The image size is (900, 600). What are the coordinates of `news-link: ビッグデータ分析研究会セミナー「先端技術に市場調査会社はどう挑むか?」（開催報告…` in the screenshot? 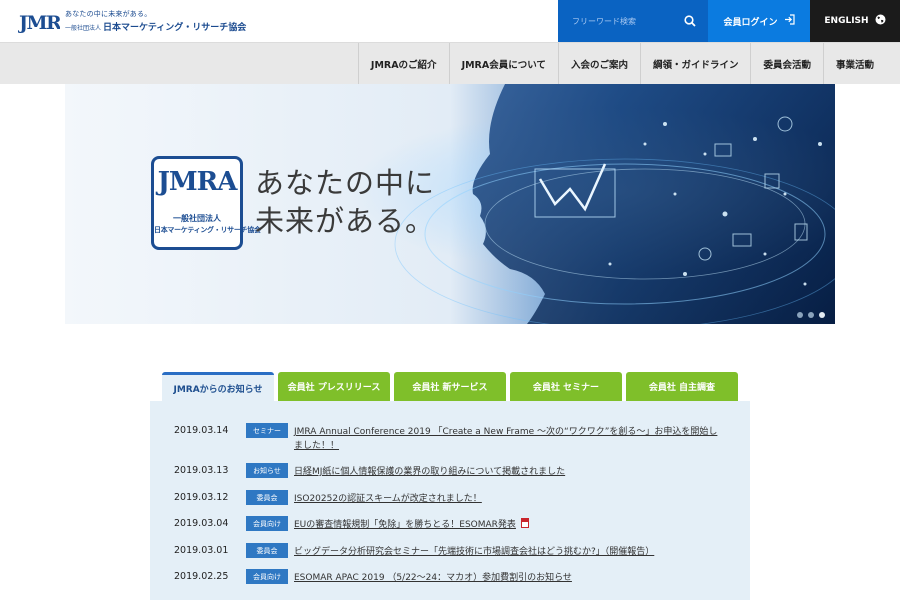 It's located at (509, 552).